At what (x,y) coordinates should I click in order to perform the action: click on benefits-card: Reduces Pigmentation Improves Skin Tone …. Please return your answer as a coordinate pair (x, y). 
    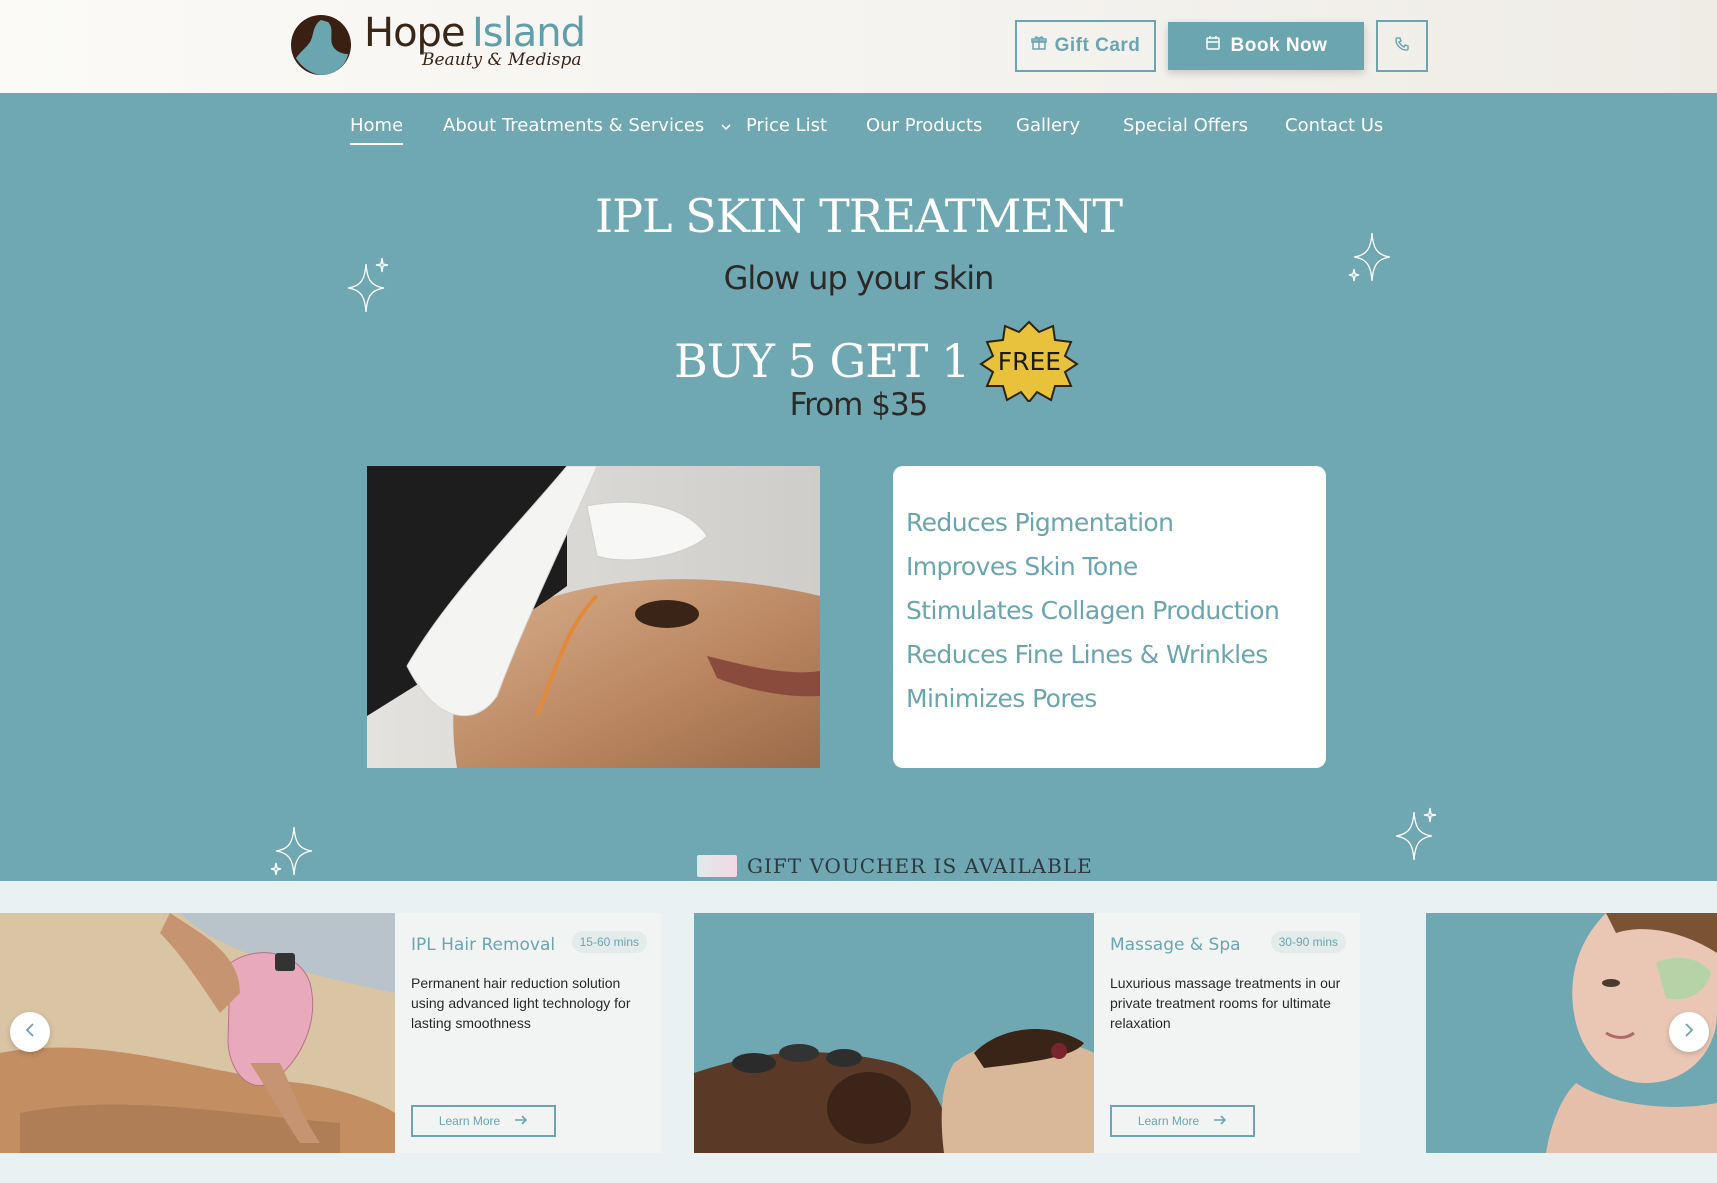
    Looking at the image, I should click on (1109, 617).